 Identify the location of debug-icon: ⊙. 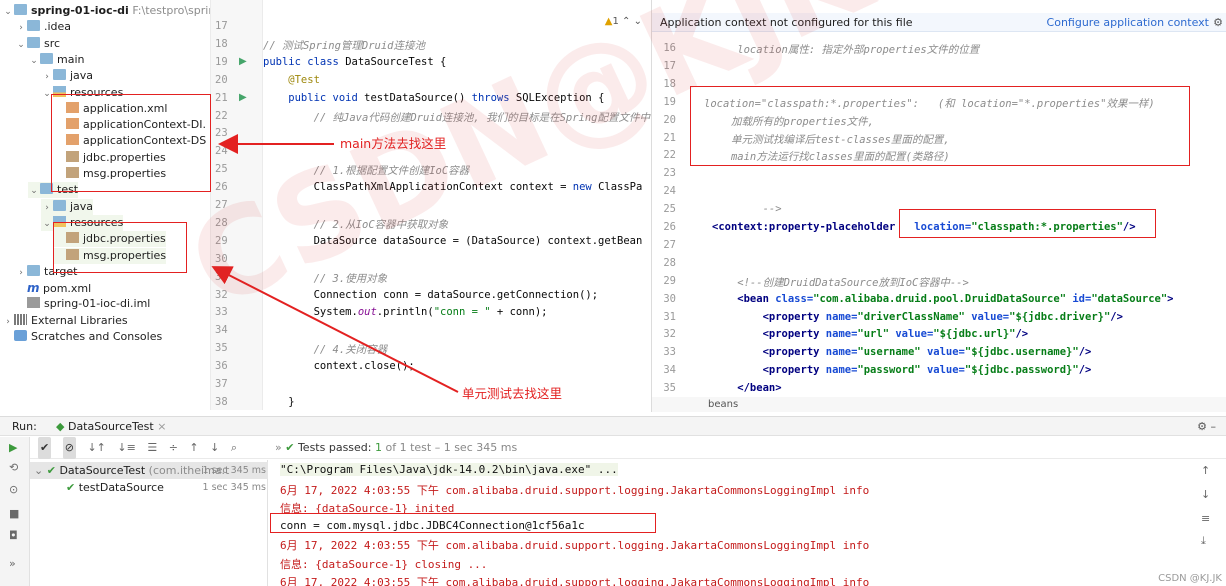
(13, 489).